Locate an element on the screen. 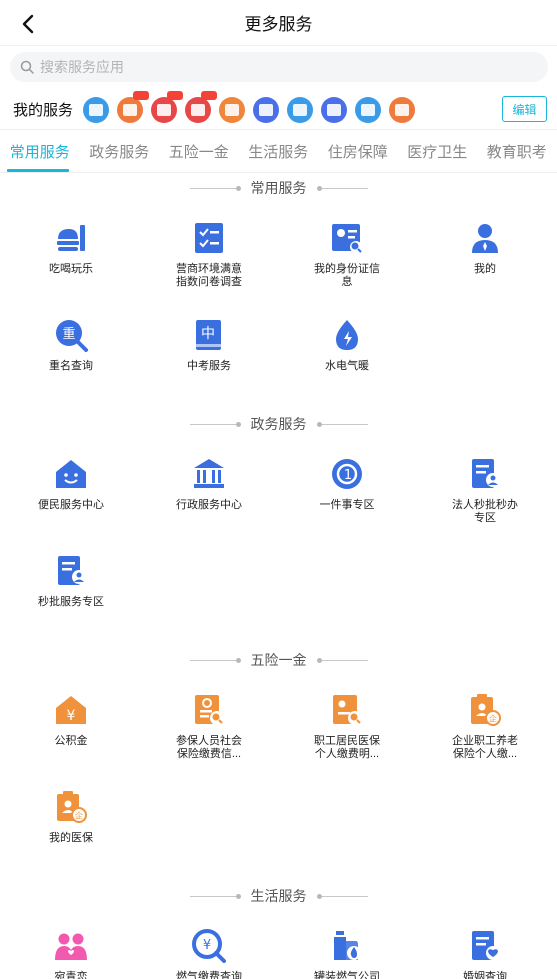  my-services-bar: 我的服务 编辑 is located at coordinates (278, 110).